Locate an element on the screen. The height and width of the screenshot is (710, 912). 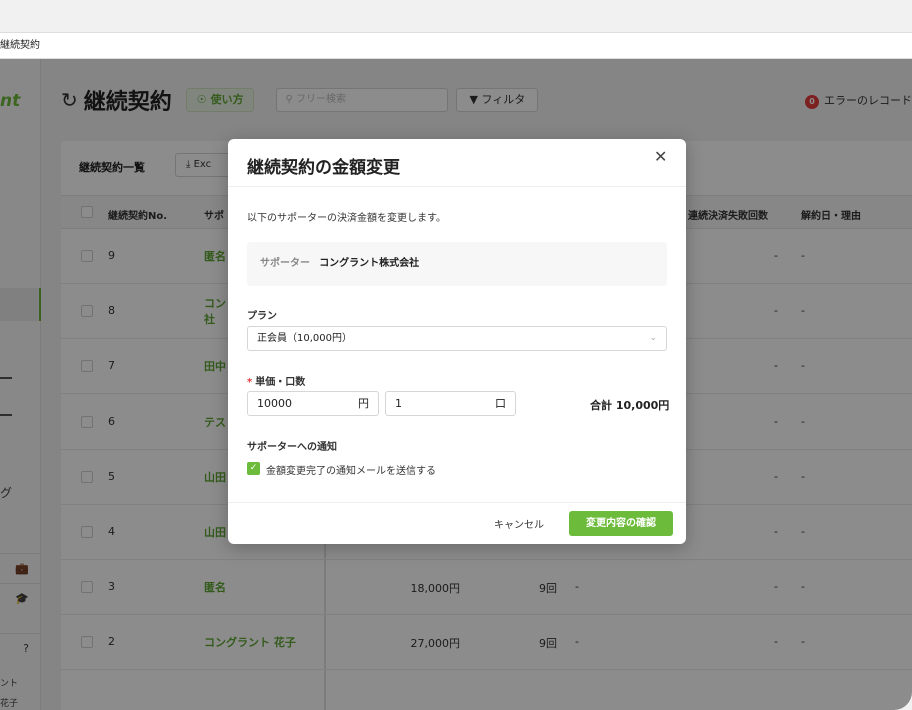
plan-selected-value: 正会員（10,000円） is located at coordinates (304, 338).